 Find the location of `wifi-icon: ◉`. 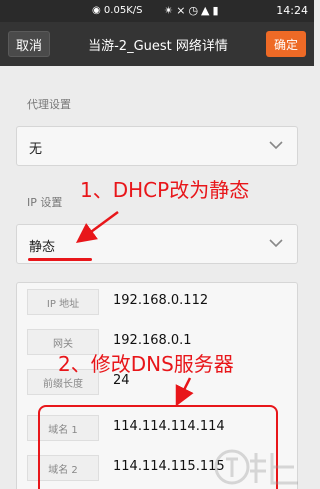

wifi-icon: ◉ is located at coordinates (96, 10).